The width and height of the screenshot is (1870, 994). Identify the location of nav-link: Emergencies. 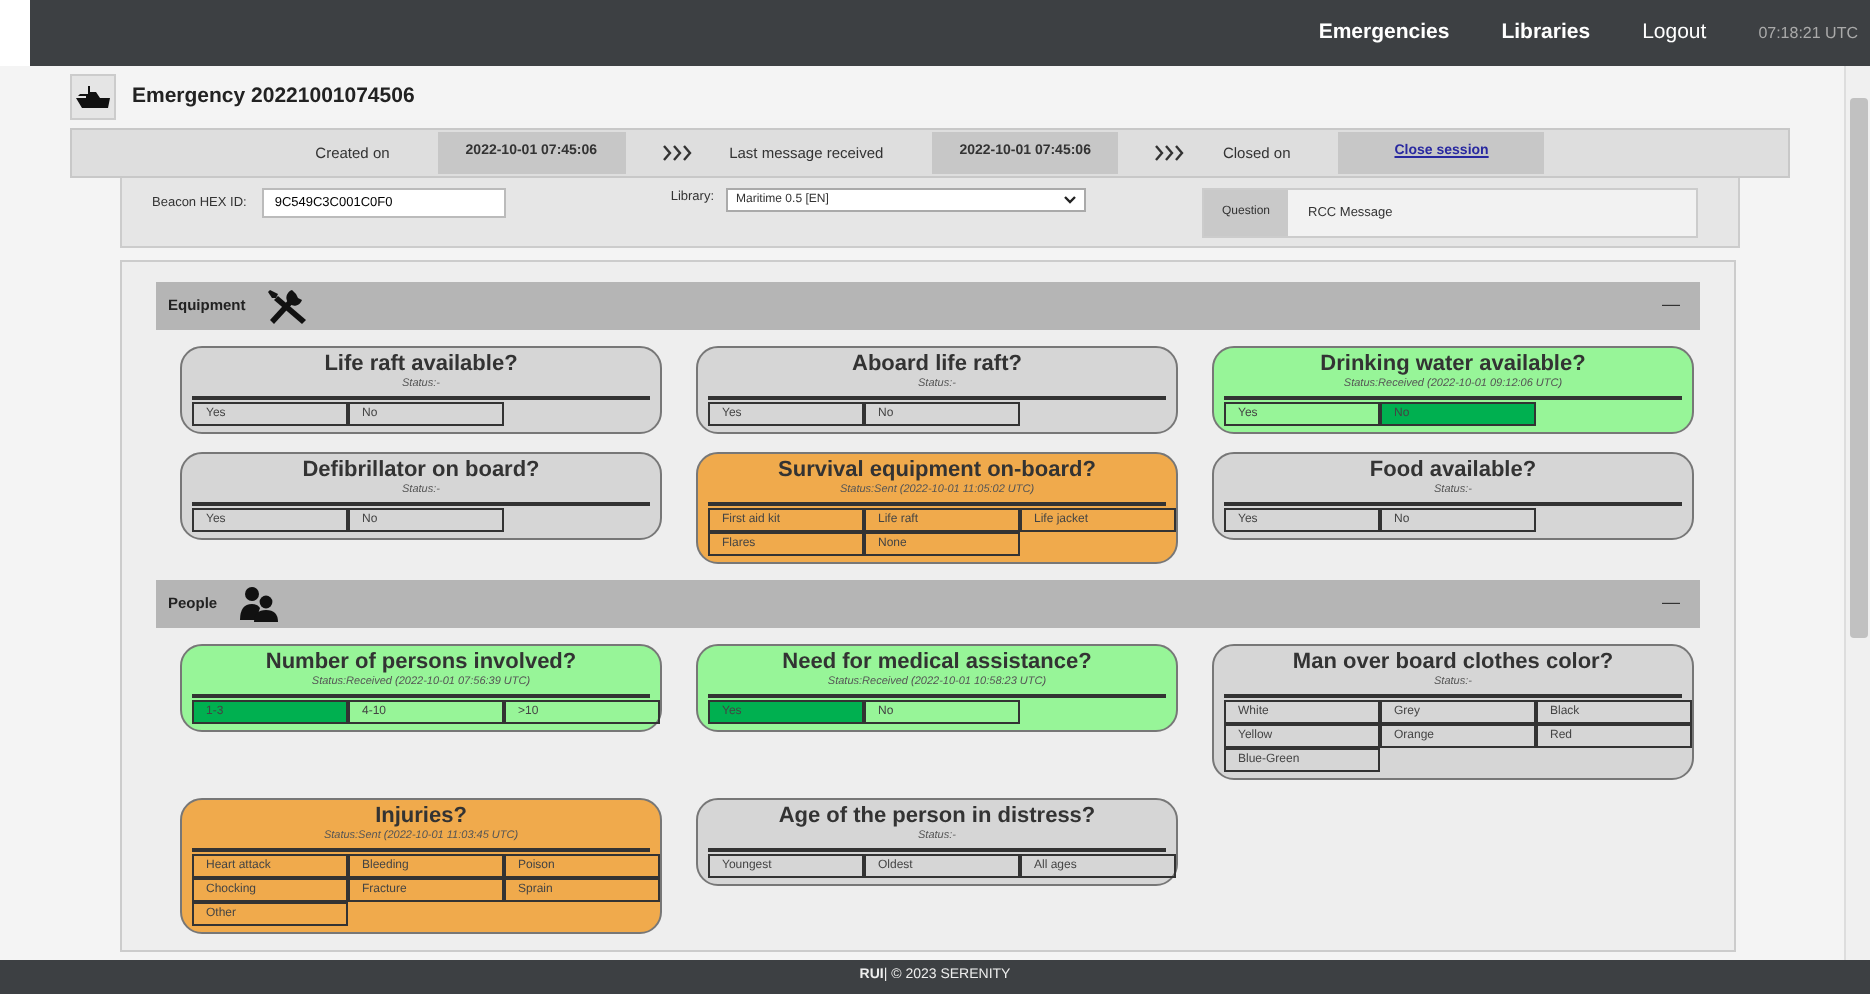
(1384, 33).